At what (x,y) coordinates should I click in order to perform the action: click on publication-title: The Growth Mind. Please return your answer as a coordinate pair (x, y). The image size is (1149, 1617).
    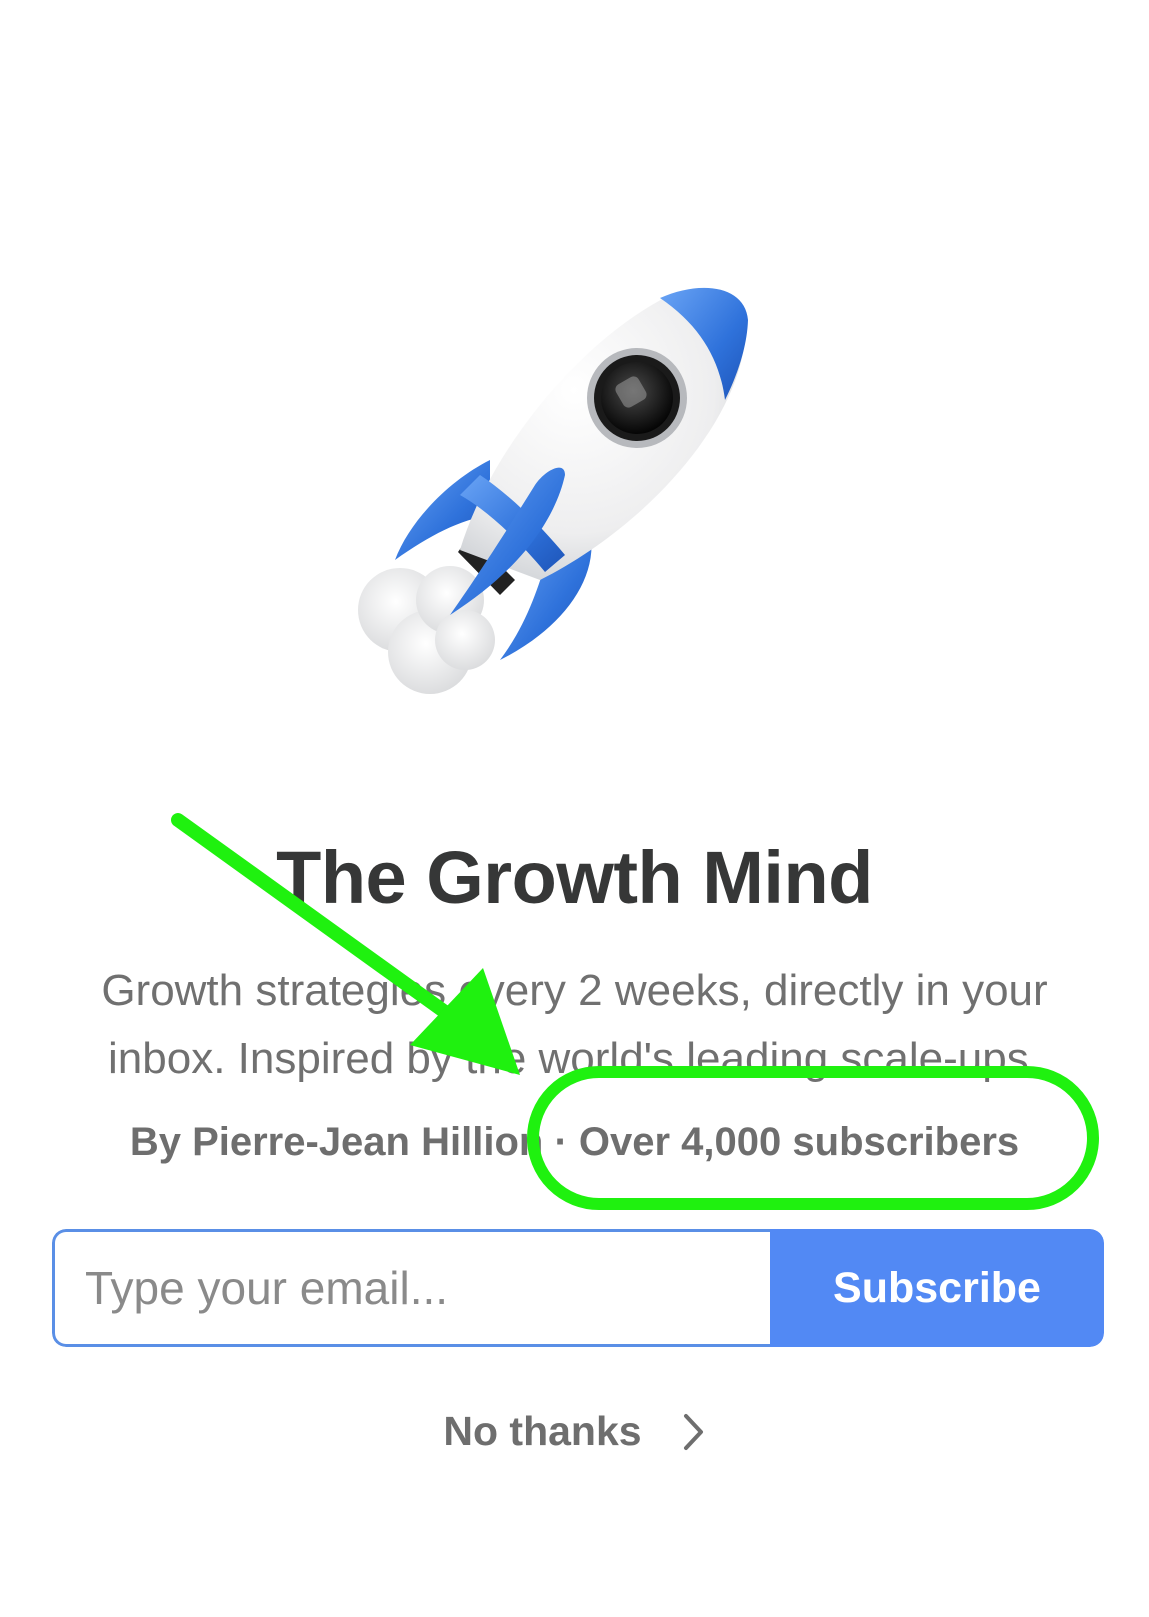
    Looking at the image, I should click on (574, 877).